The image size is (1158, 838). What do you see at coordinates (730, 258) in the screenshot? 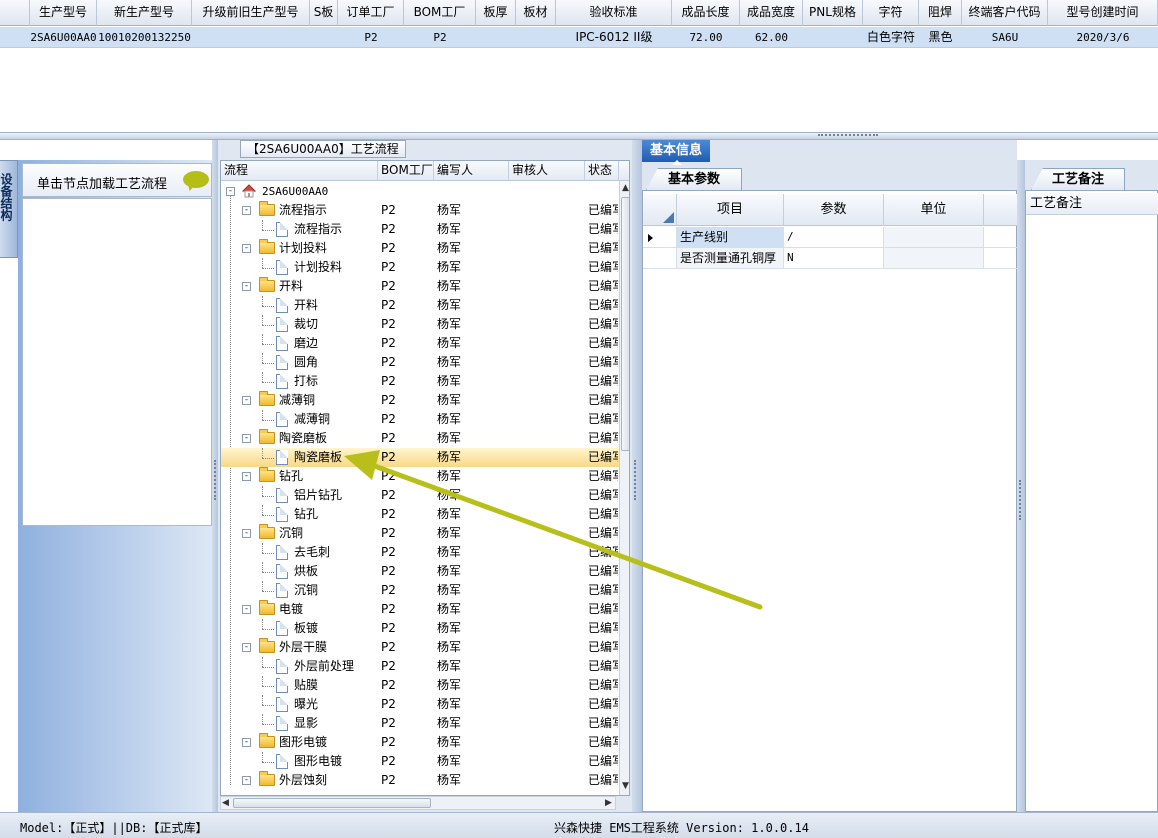
I see `param-item-cell: 是否测量通孔铜厚` at bounding box center [730, 258].